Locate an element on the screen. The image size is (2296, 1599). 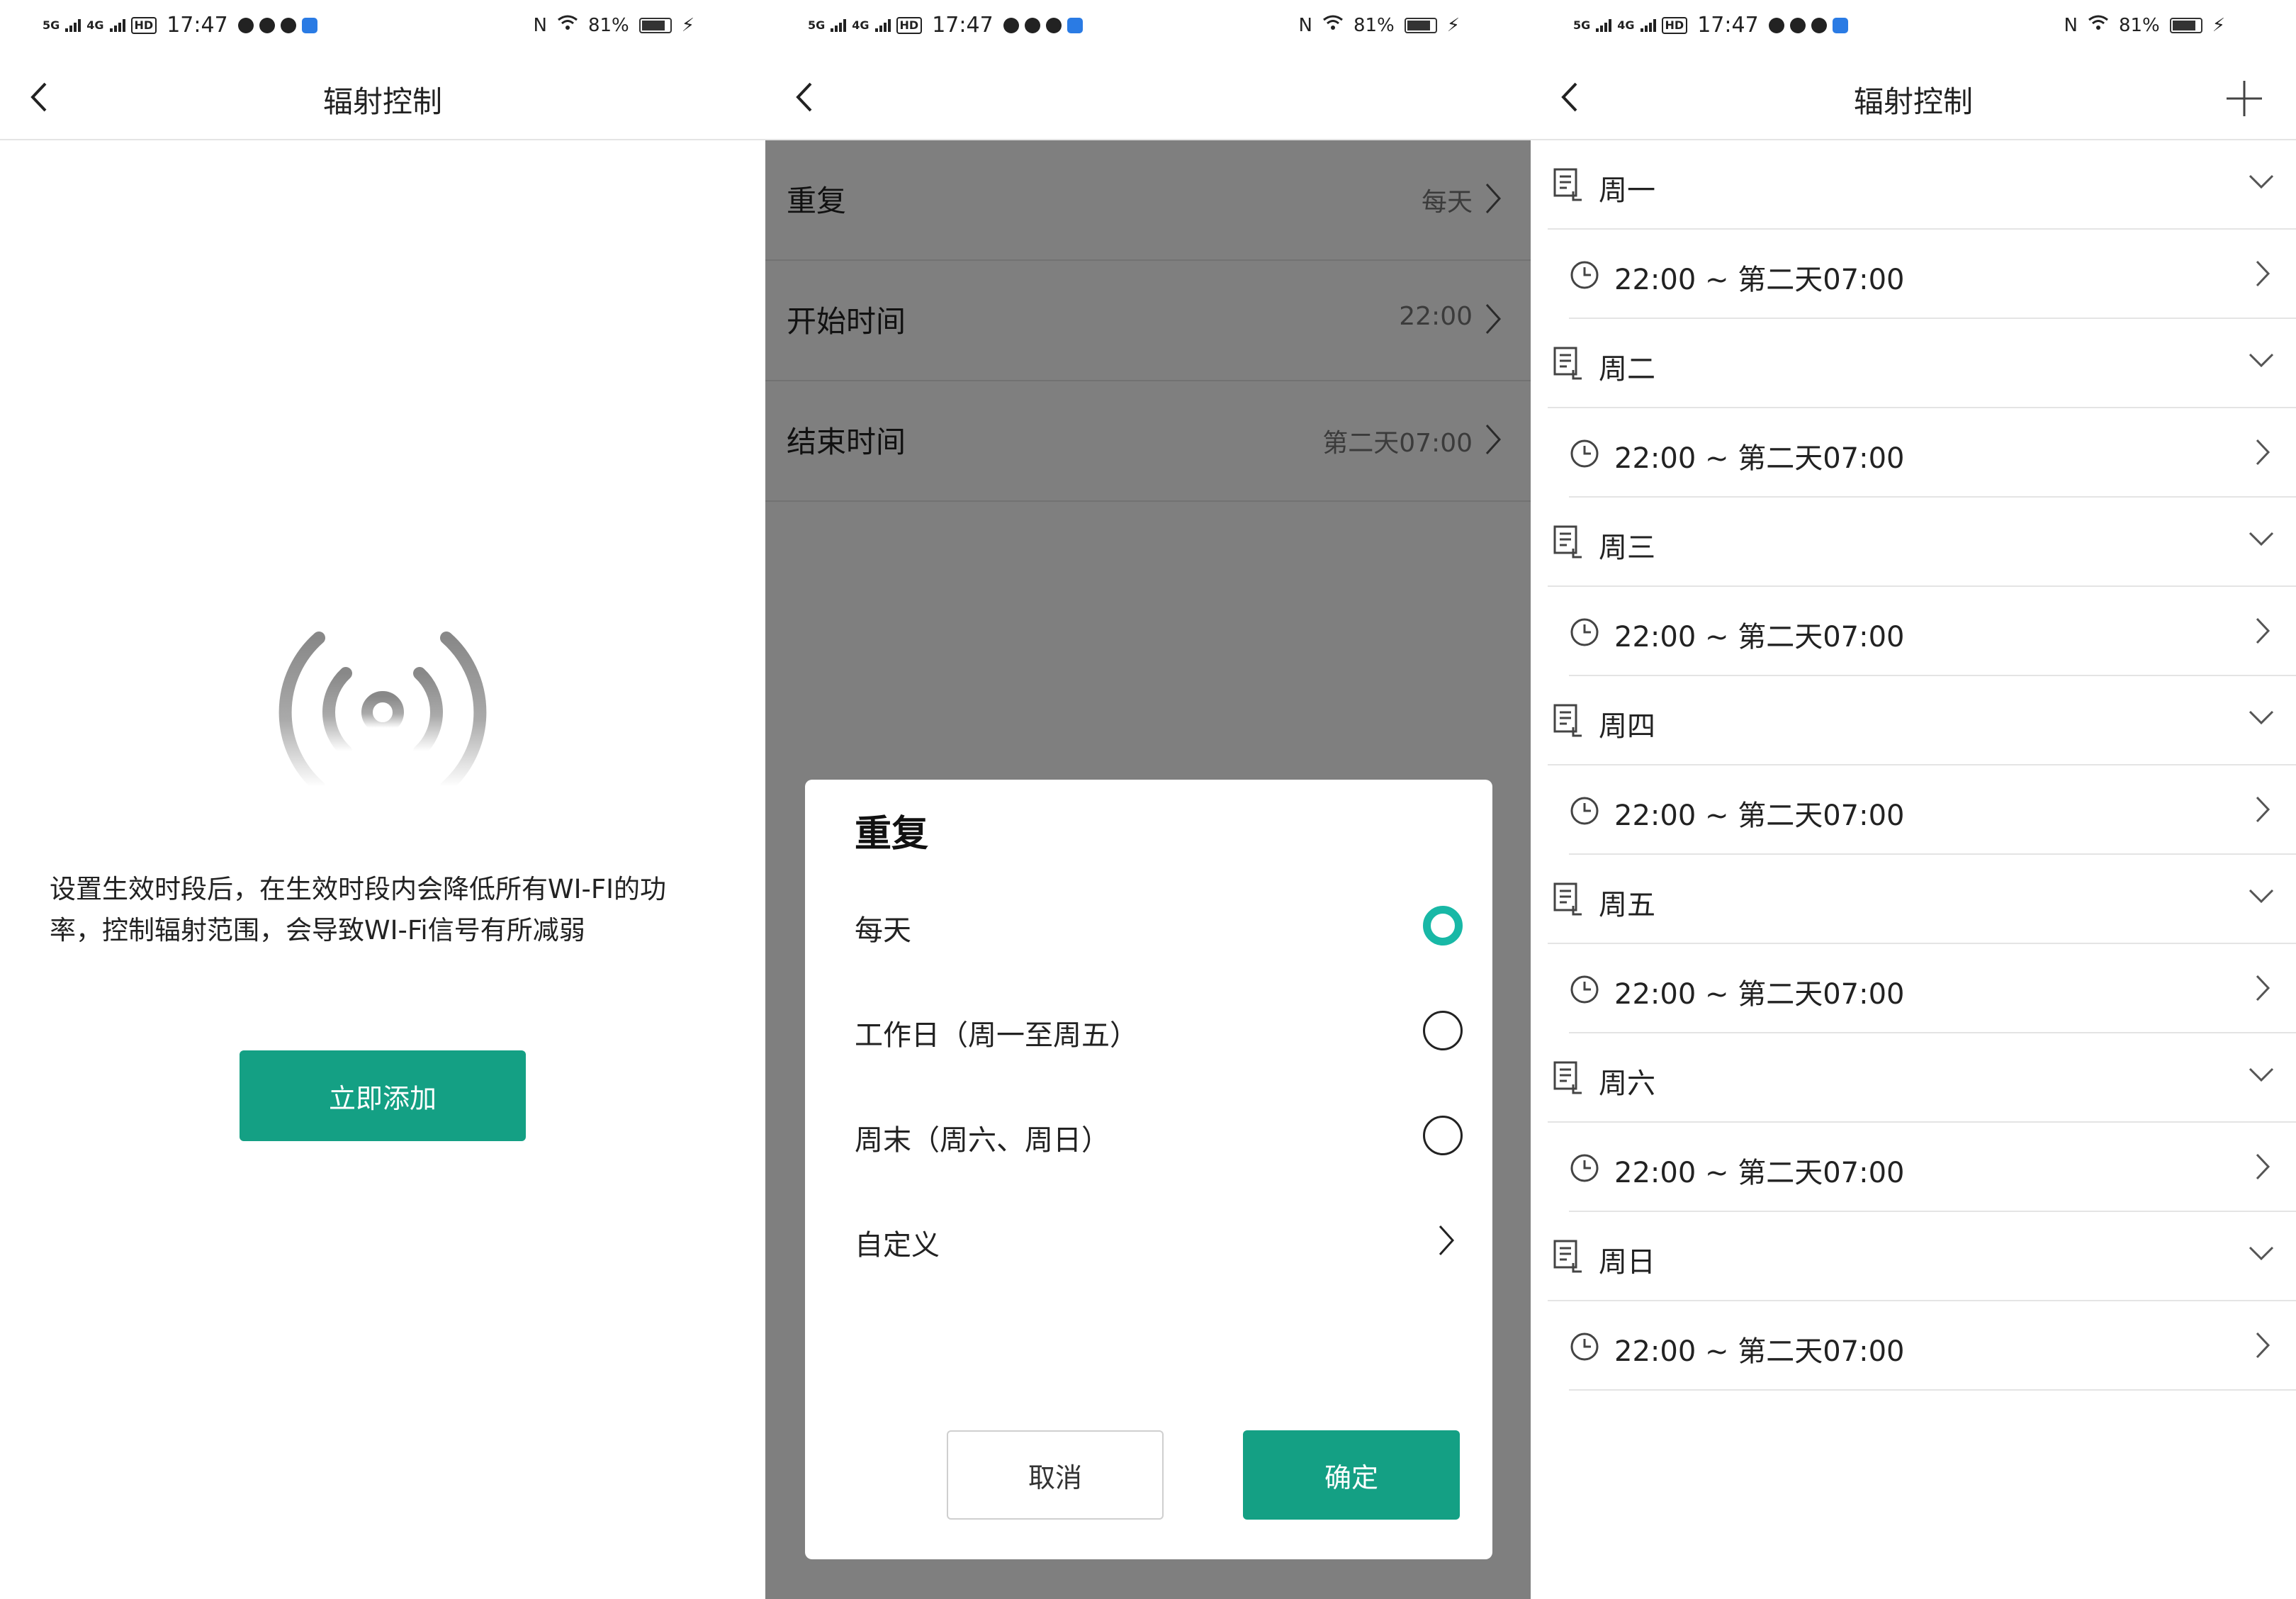
title-bar: 辐射控制 is located at coordinates (1913, 97).